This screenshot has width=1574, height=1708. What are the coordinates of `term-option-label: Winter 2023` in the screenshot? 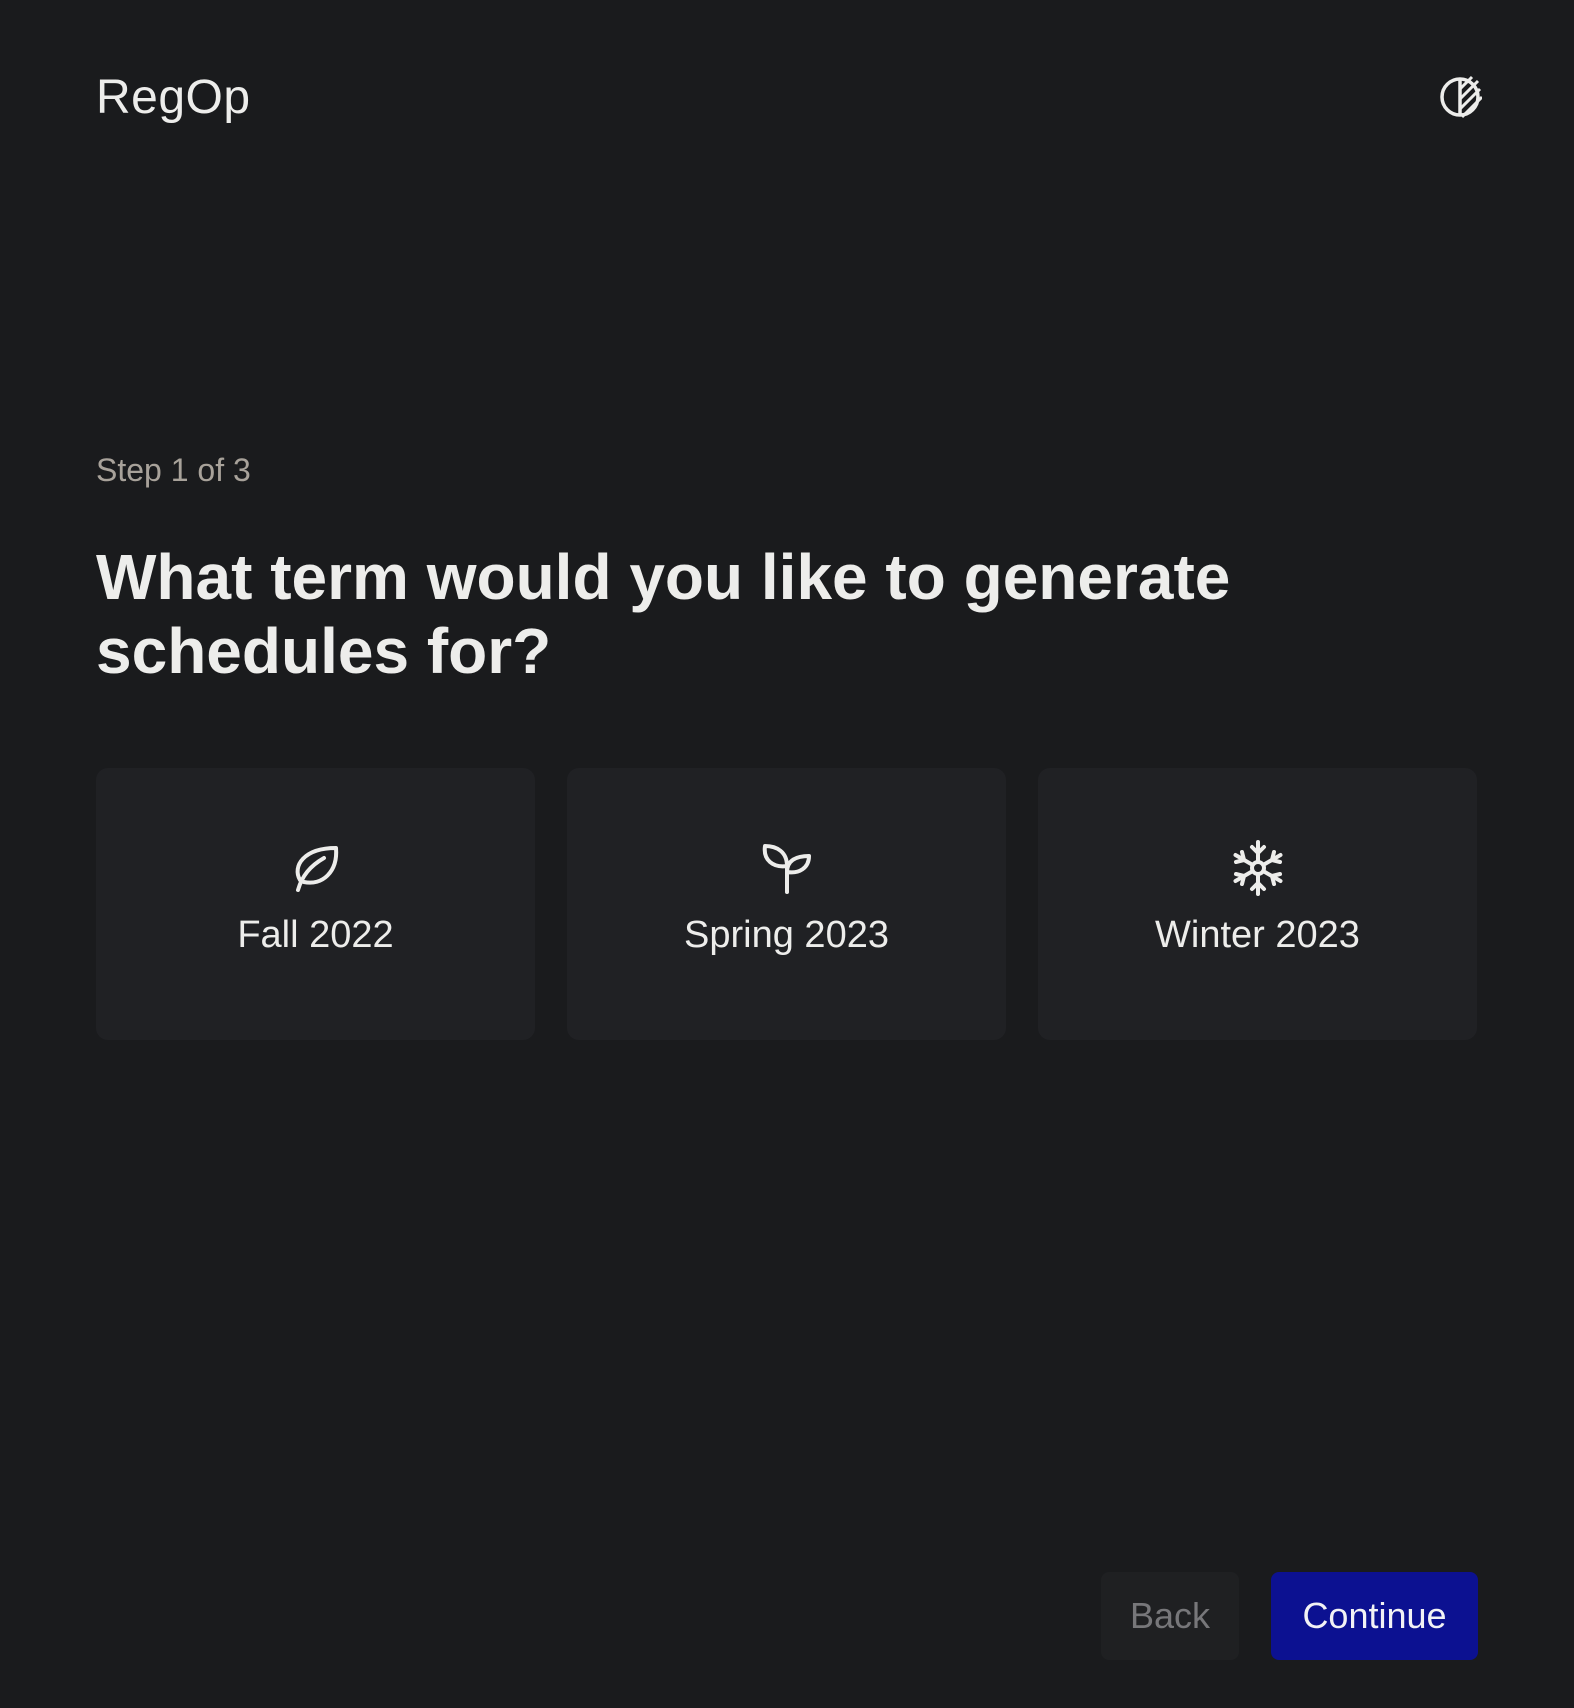 It's located at (1257, 935).